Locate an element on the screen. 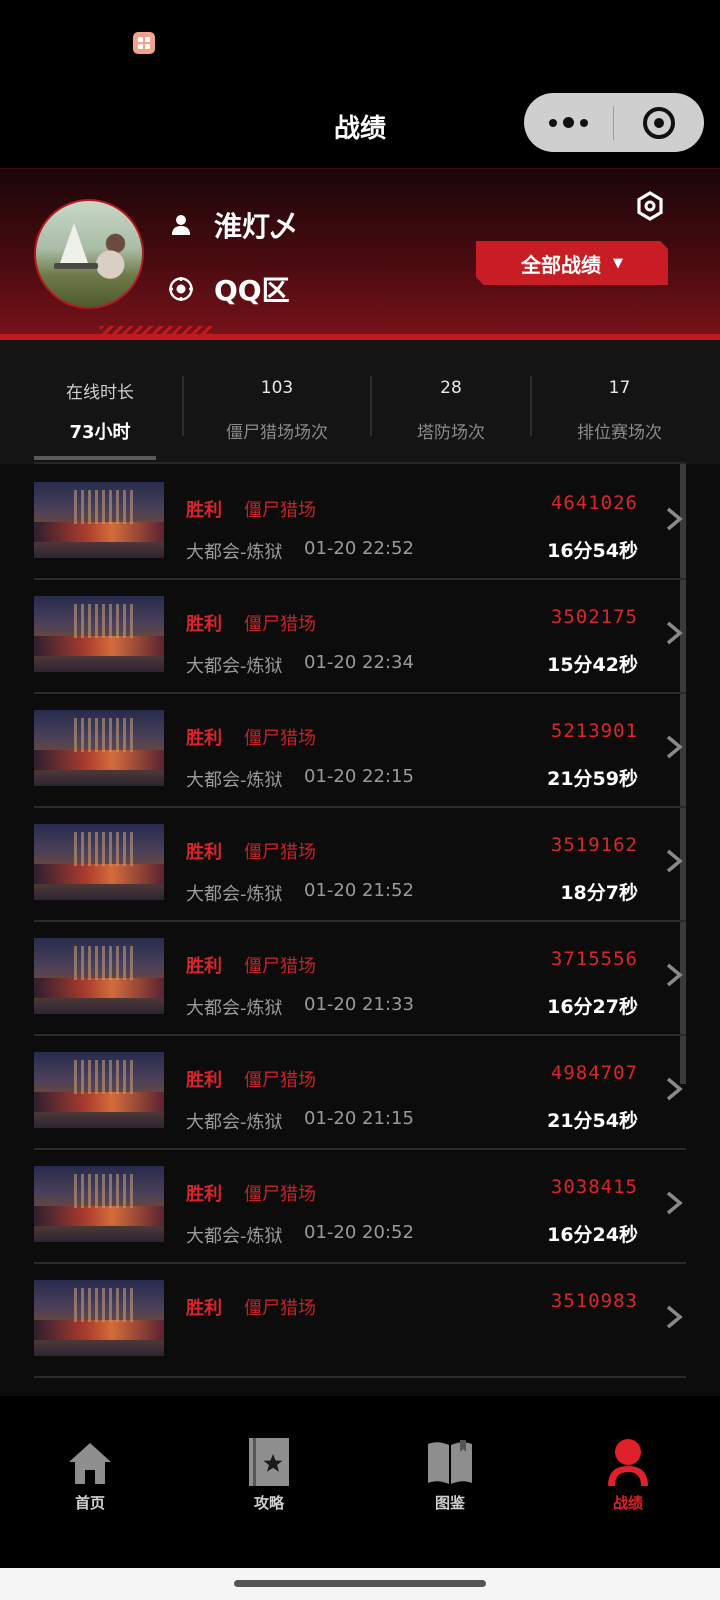 This screenshot has width=720, height=1600. match-duration: 16分24秒 is located at coordinates (592, 1235).